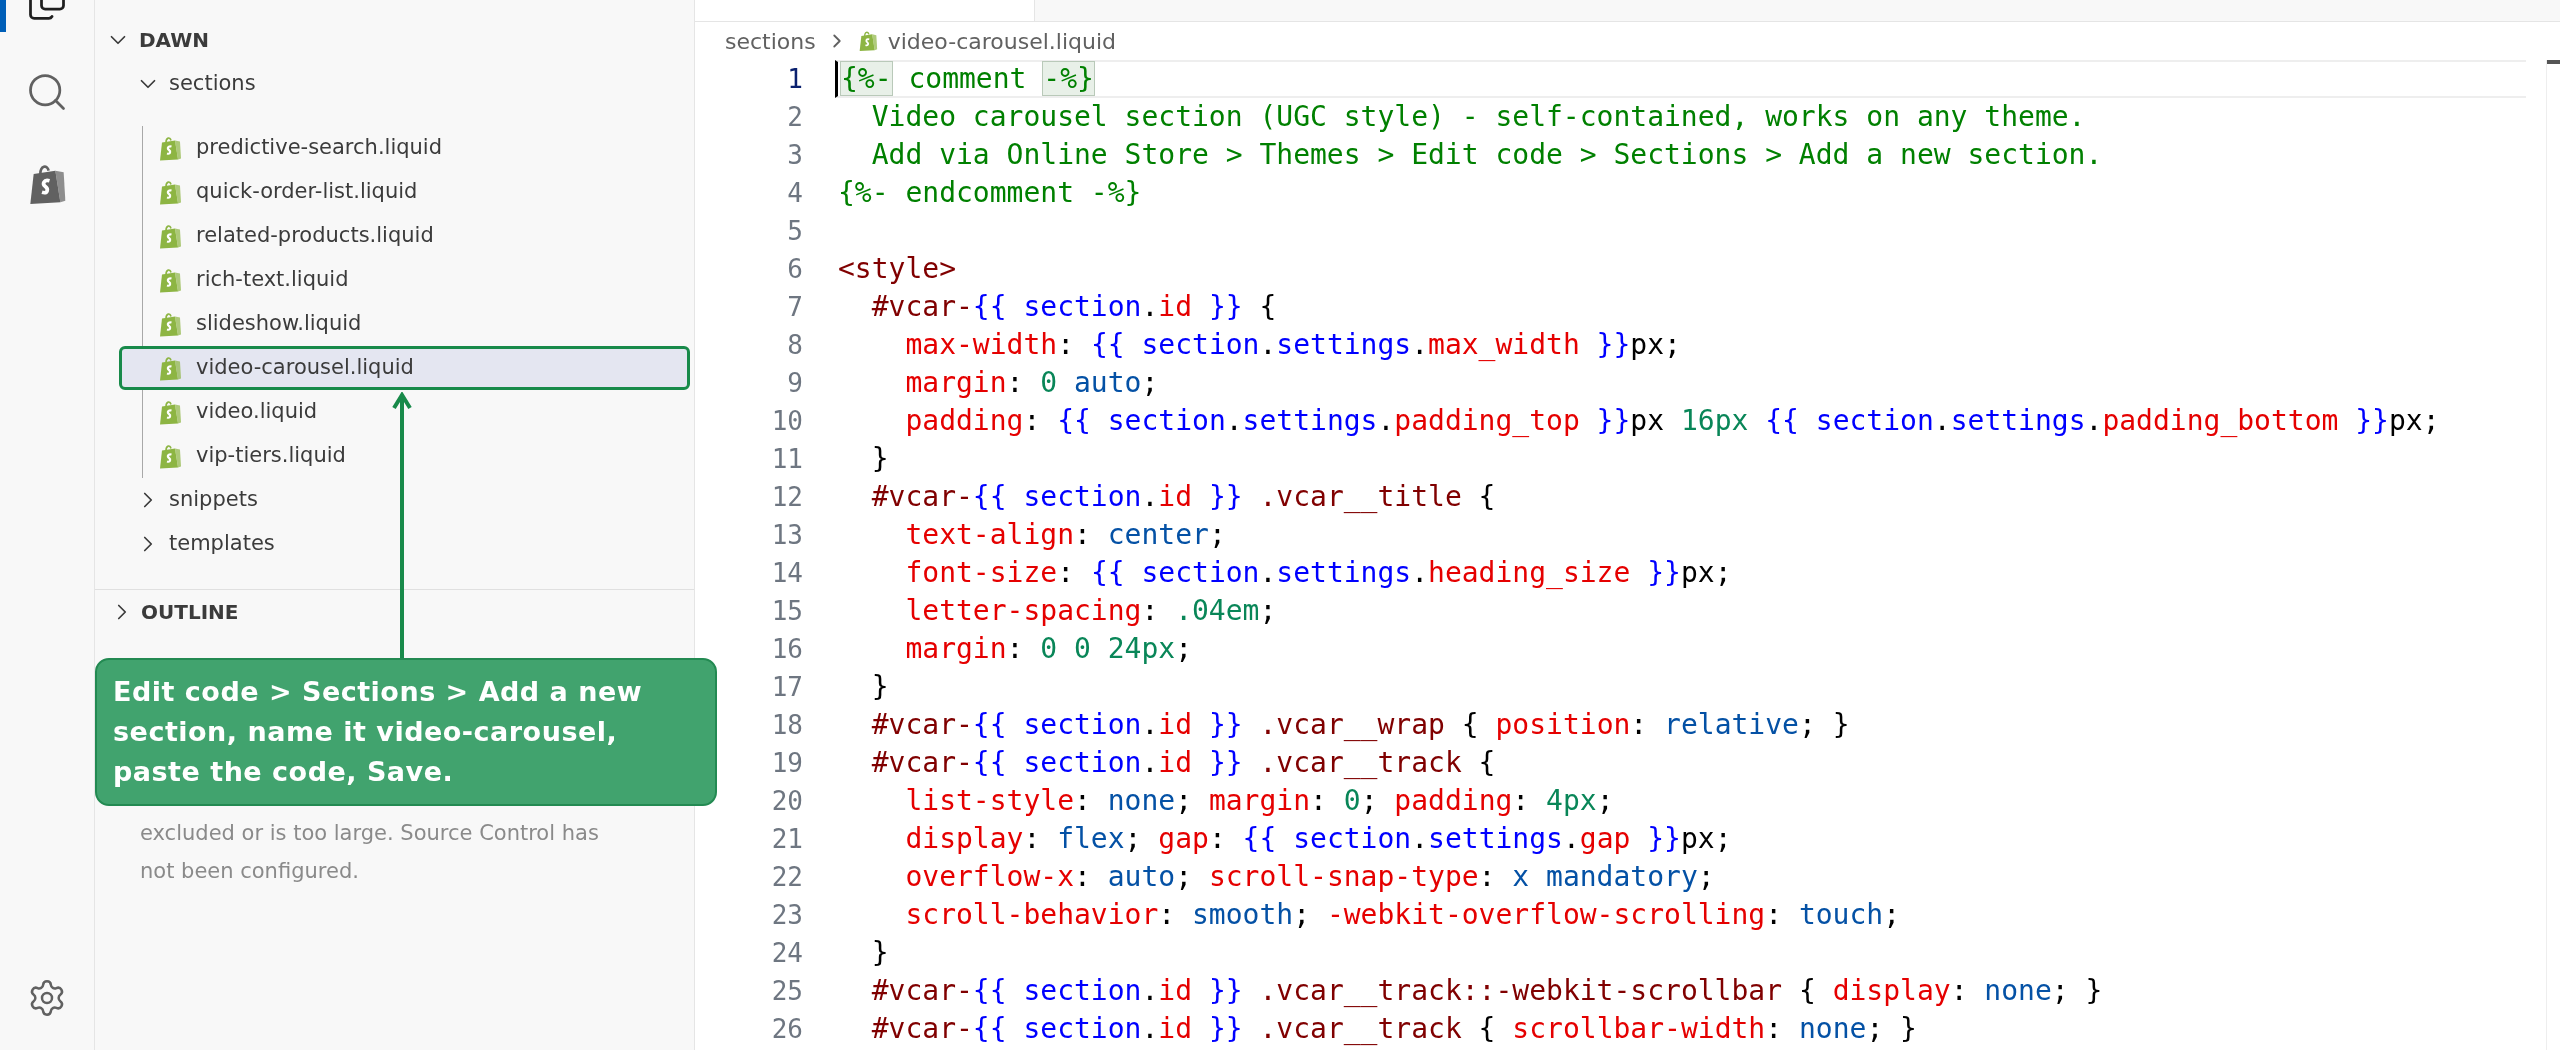 The image size is (2560, 1050). Describe the element at coordinates (369, 852) in the screenshot. I see `source-control-message: excluded or is too large. Source Control has not been configured.` at that location.